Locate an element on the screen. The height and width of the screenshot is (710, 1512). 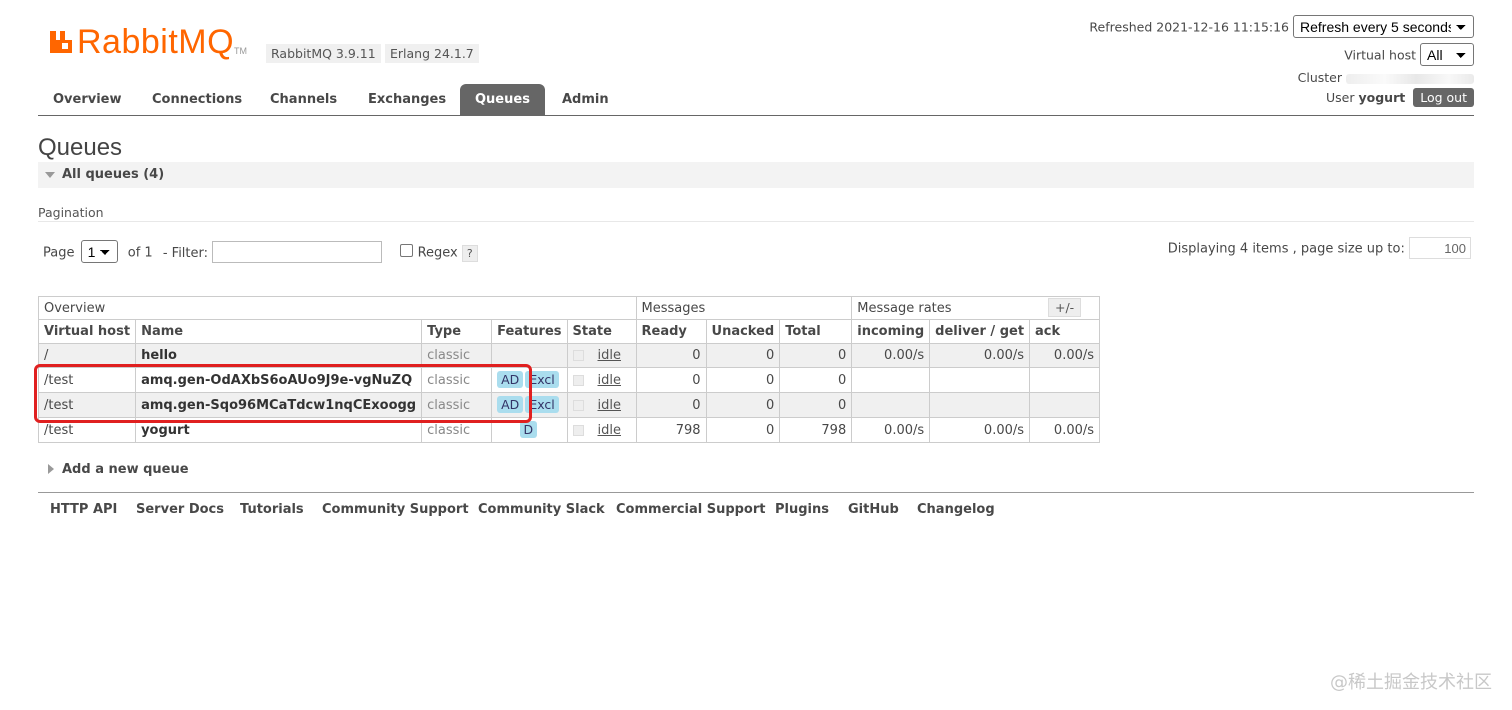
tab-queues: Queues is located at coordinates (502, 99).